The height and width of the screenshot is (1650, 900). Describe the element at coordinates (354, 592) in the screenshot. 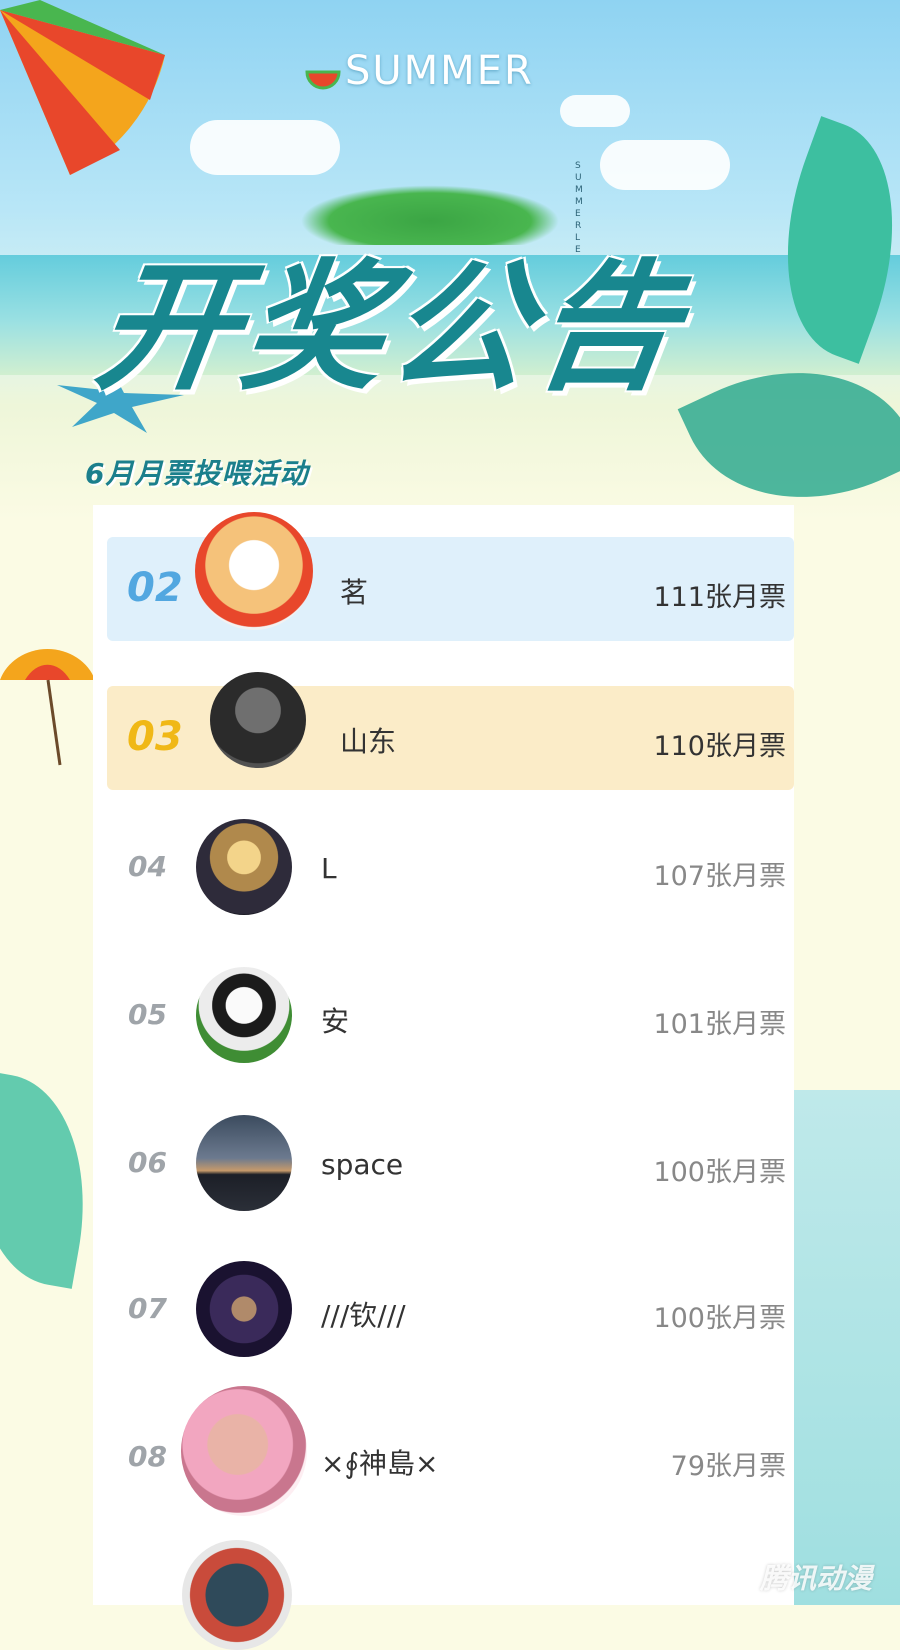

I see `user-name: 茗` at that location.